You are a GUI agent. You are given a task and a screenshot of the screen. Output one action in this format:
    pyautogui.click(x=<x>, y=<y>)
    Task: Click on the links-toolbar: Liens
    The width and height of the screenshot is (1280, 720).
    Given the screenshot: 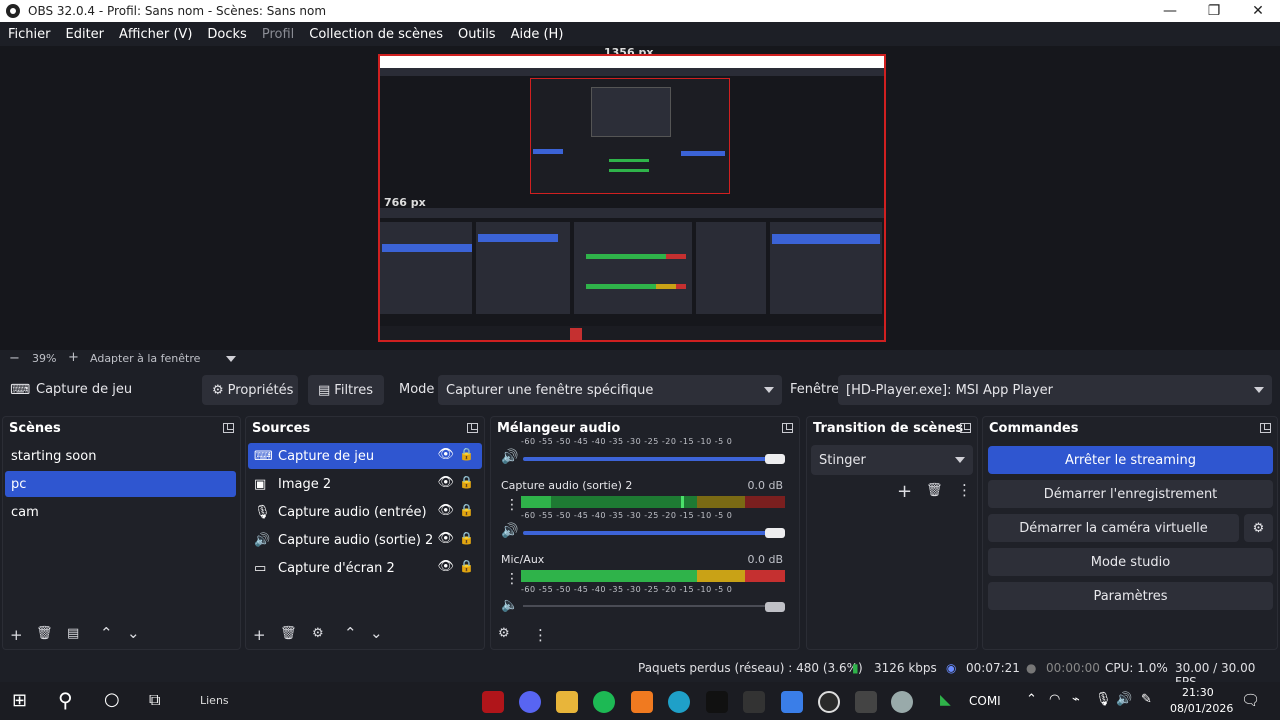 What is the action you would take?
    pyautogui.click(x=214, y=700)
    